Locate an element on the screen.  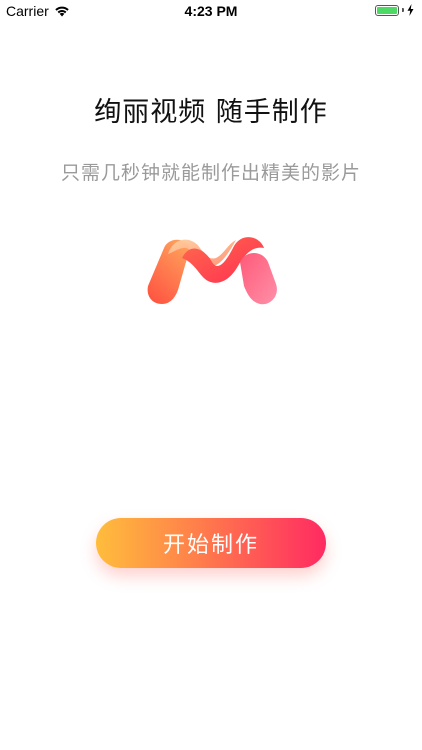
charging-bolt-icon is located at coordinates (410, 10).